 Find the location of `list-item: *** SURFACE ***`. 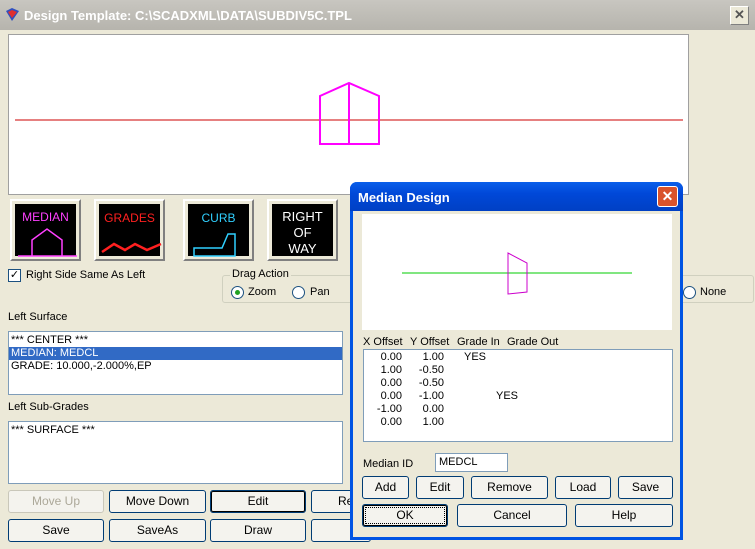

list-item: *** SURFACE *** is located at coordinates (175, 430).